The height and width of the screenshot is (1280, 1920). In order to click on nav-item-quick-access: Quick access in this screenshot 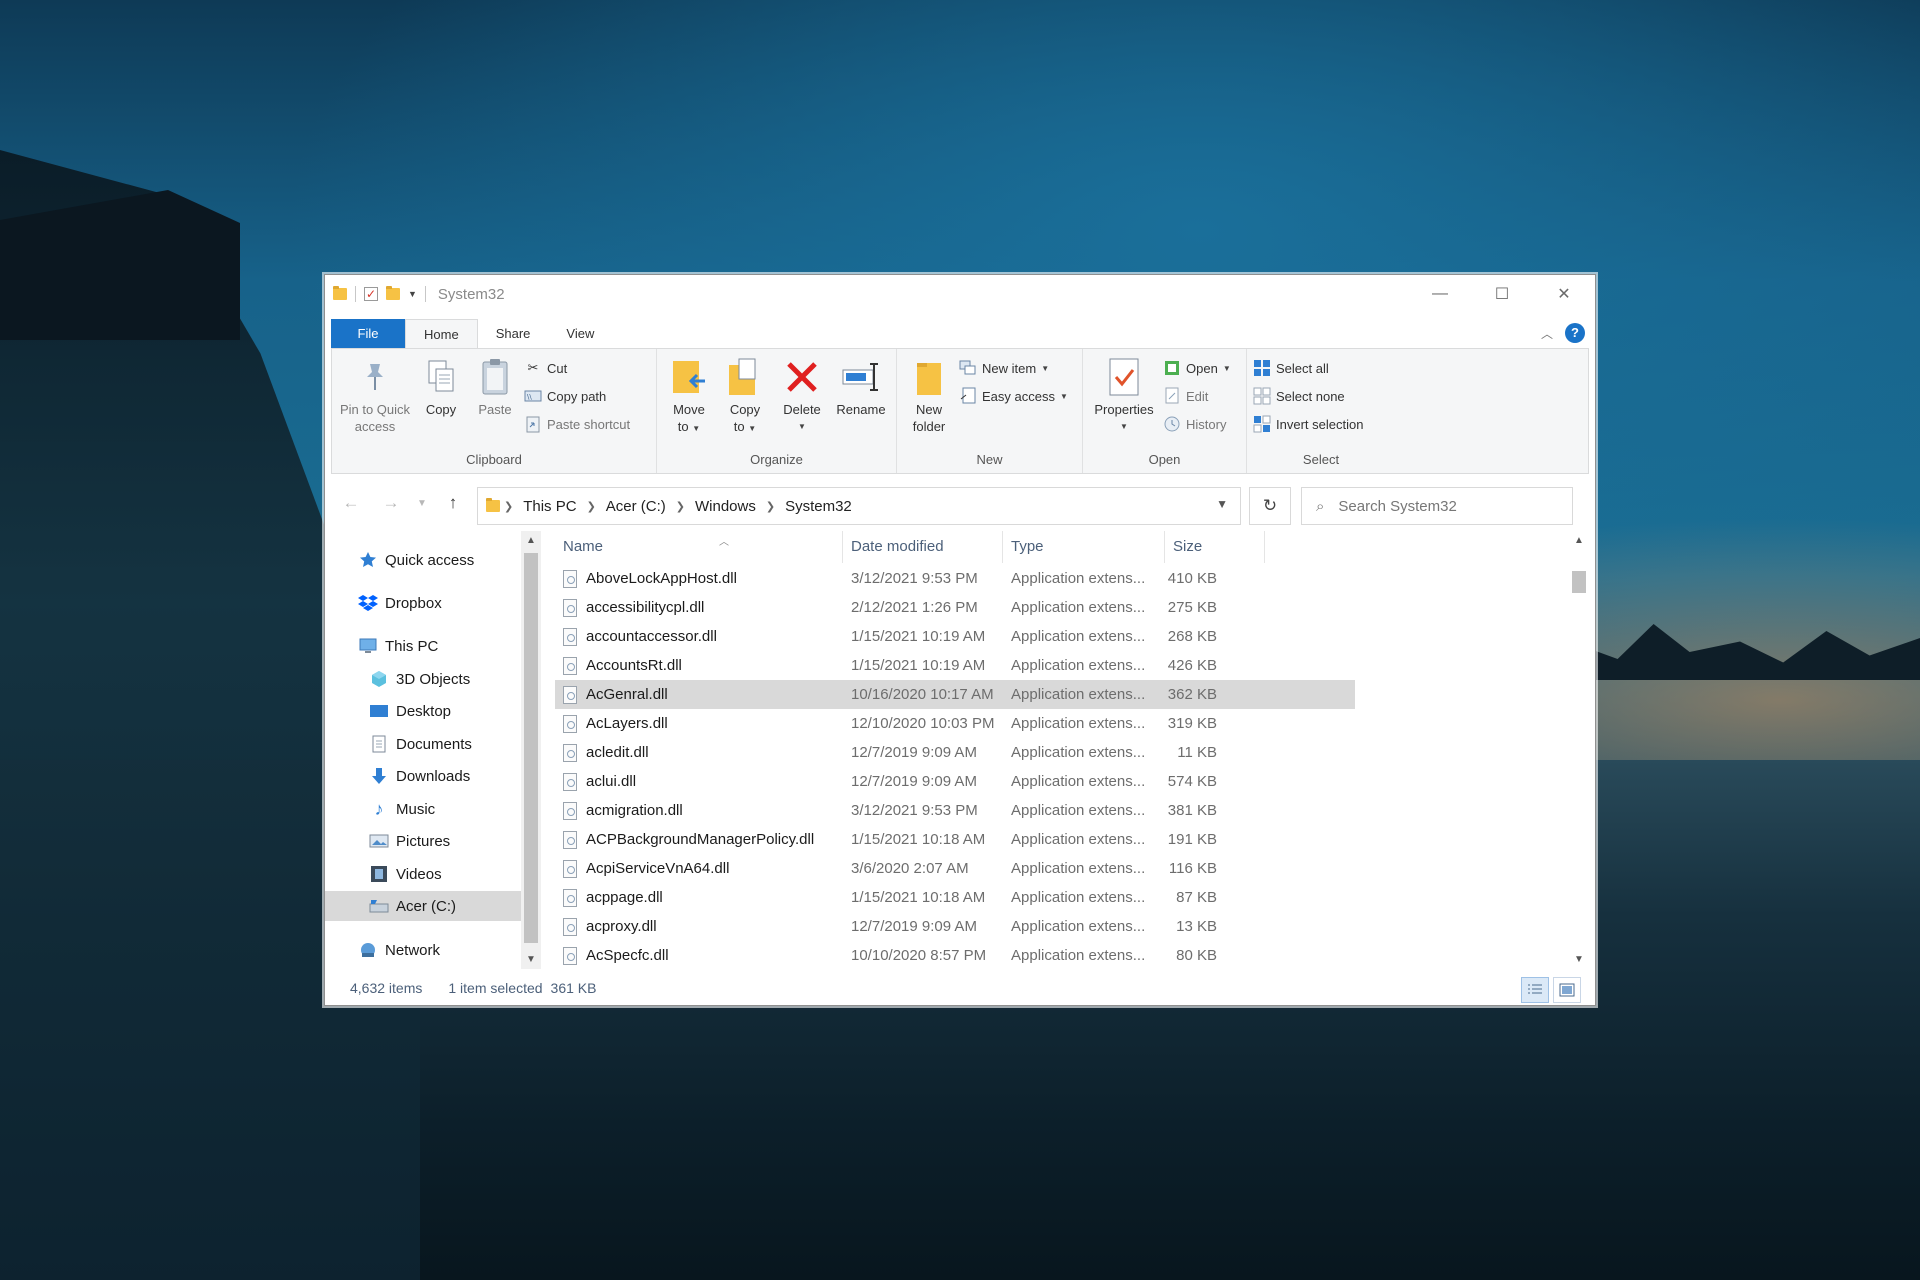, I will do `click(423, 560)`.